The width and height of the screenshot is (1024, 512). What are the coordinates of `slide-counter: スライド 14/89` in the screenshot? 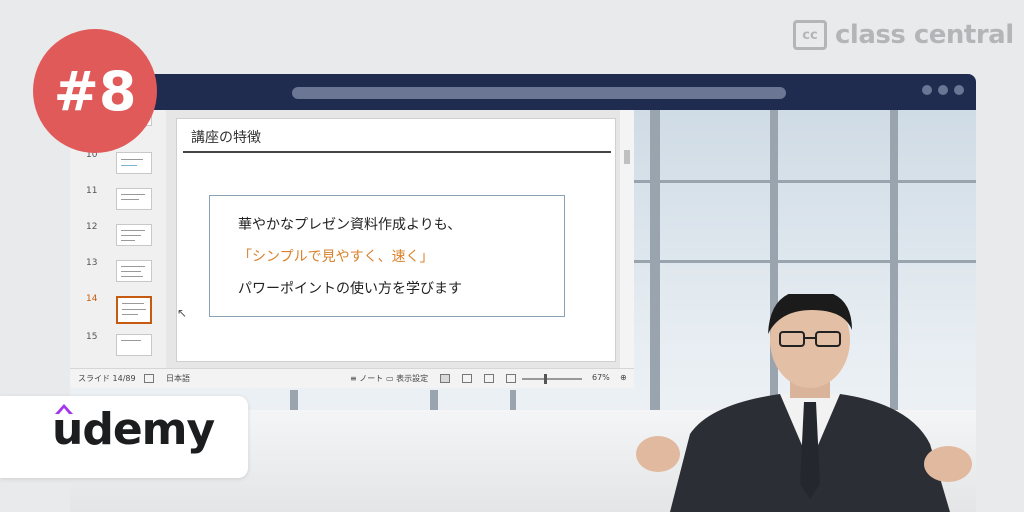 It's located at (107, 378).